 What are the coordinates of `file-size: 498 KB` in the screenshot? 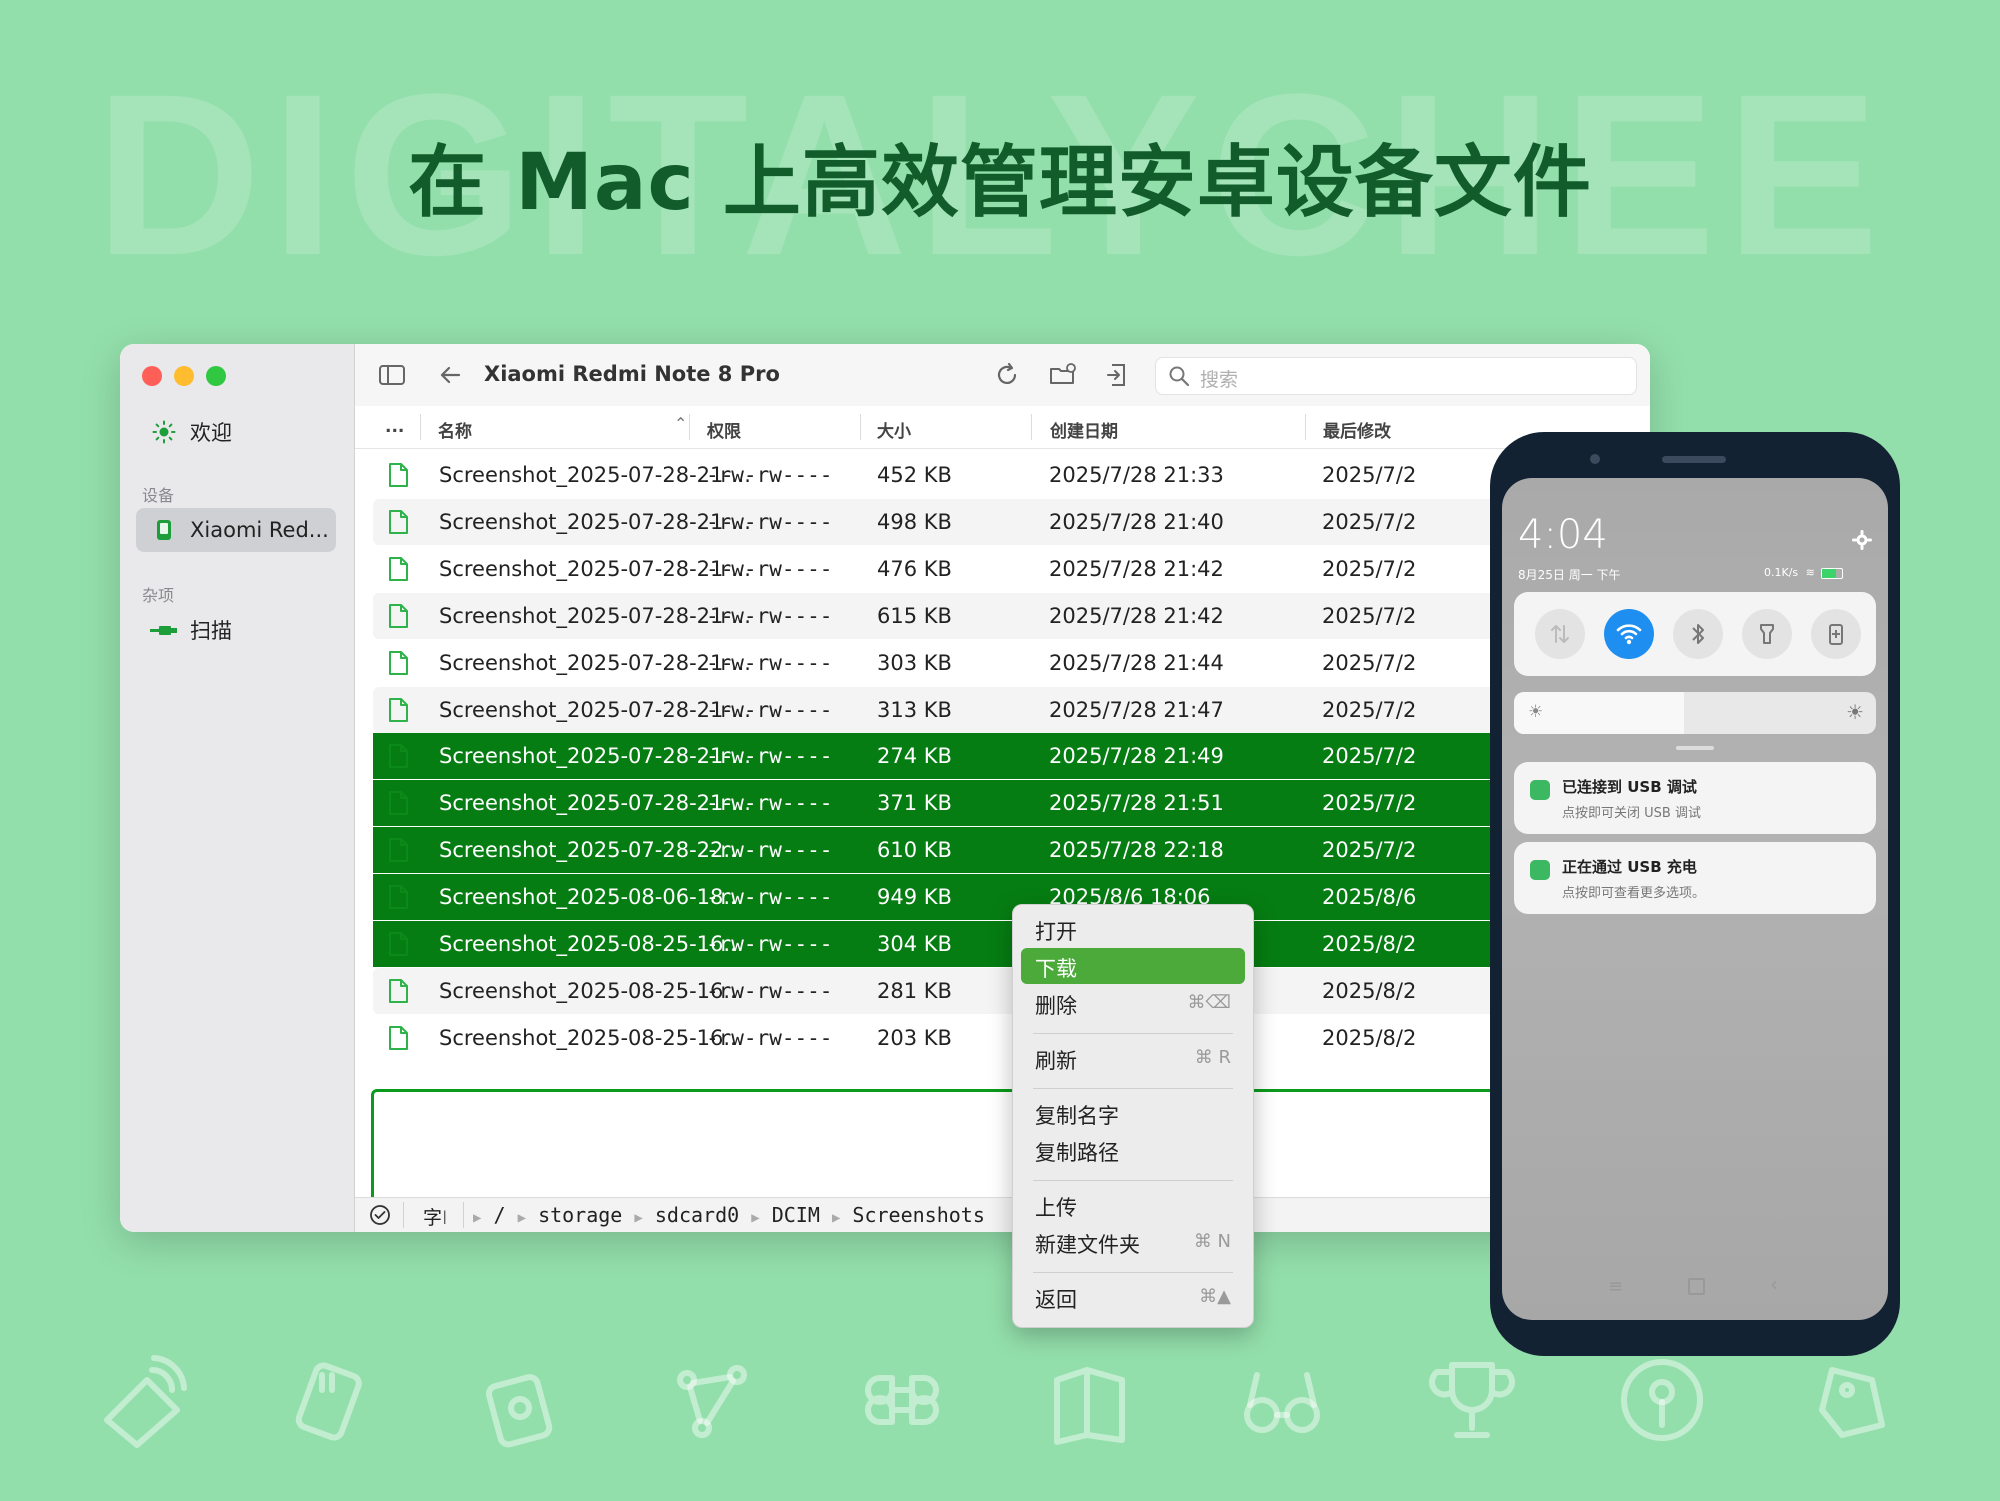 It's located at (914, 522).